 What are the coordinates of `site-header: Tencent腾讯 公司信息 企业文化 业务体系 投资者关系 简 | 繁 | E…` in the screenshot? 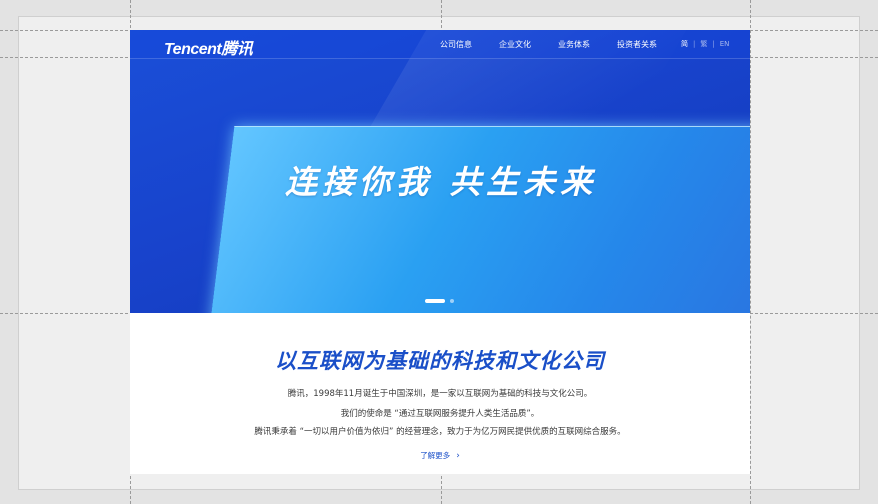 It's located at (440, 44).